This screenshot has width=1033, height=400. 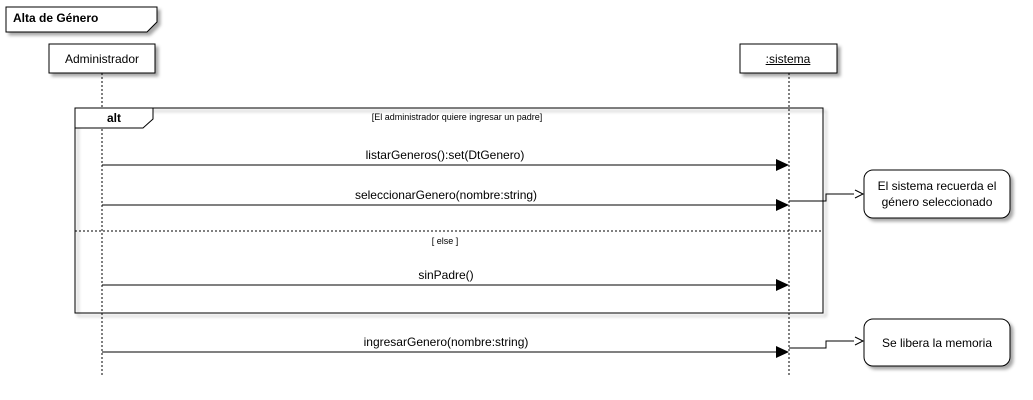 What do you see at coordinates (445, 155) in the screenshot?
I see `message-label-1: listarGeneros():set(DtGenero)` at bounding box center [445, 155].